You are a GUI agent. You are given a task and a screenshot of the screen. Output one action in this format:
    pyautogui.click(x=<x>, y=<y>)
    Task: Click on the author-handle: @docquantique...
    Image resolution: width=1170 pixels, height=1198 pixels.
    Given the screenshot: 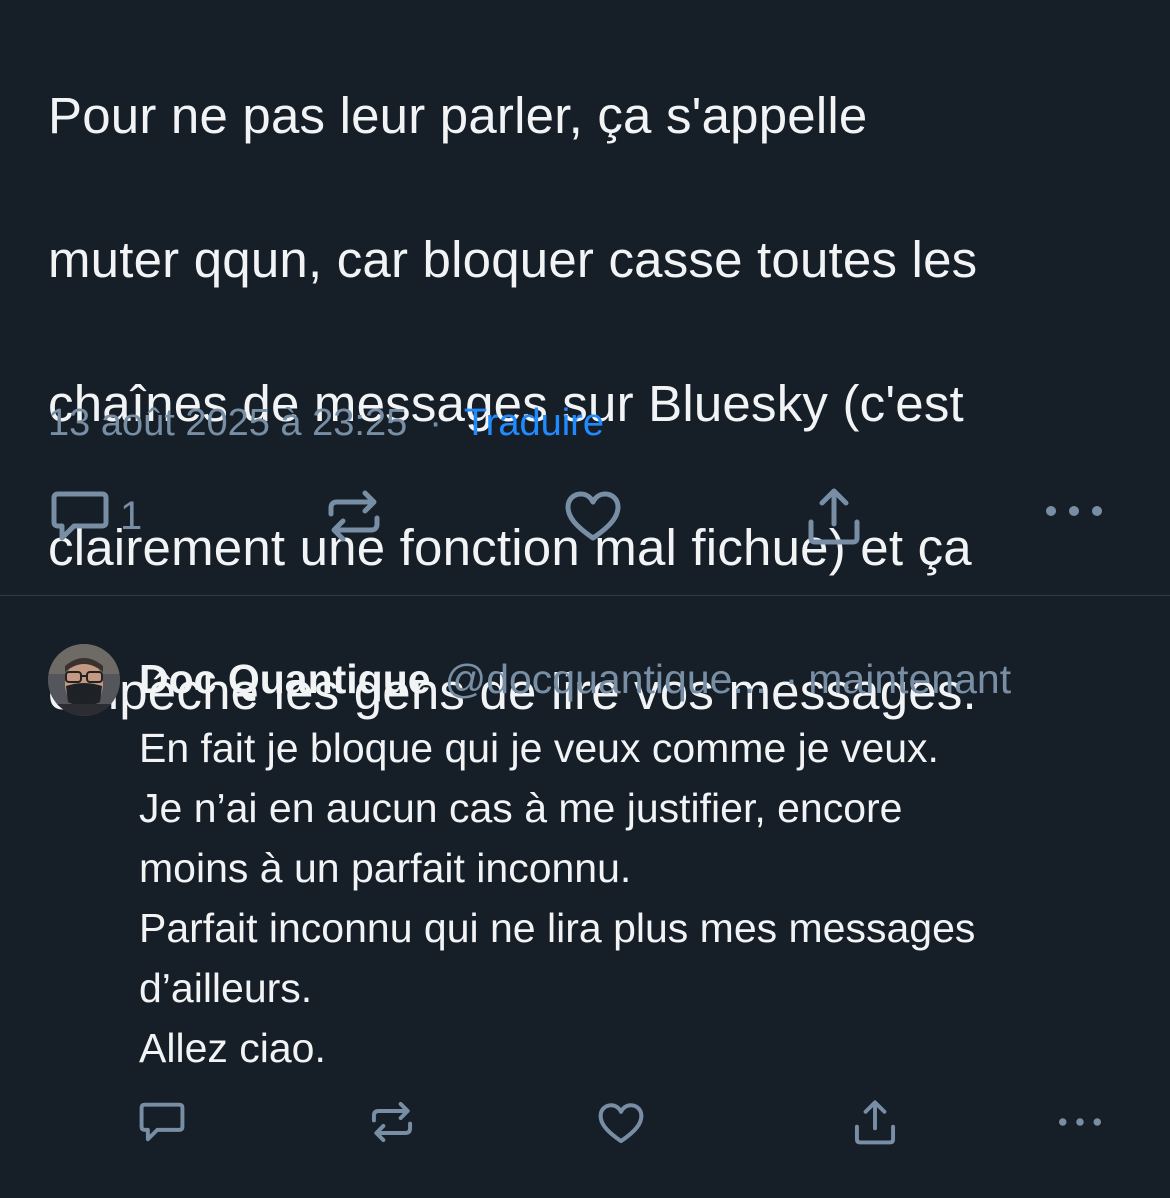 What is the action you would take?
    pyautogui.click(x=606, y=679)
    